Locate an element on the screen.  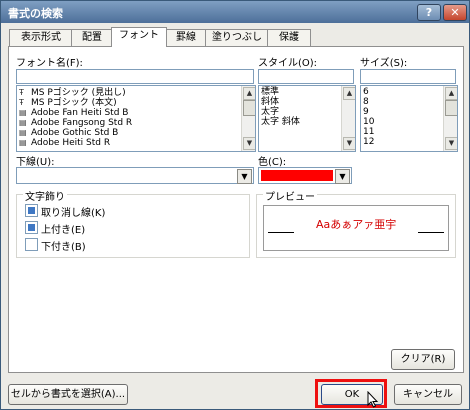
tab-font: フォント is located at coordinates (139, 37).